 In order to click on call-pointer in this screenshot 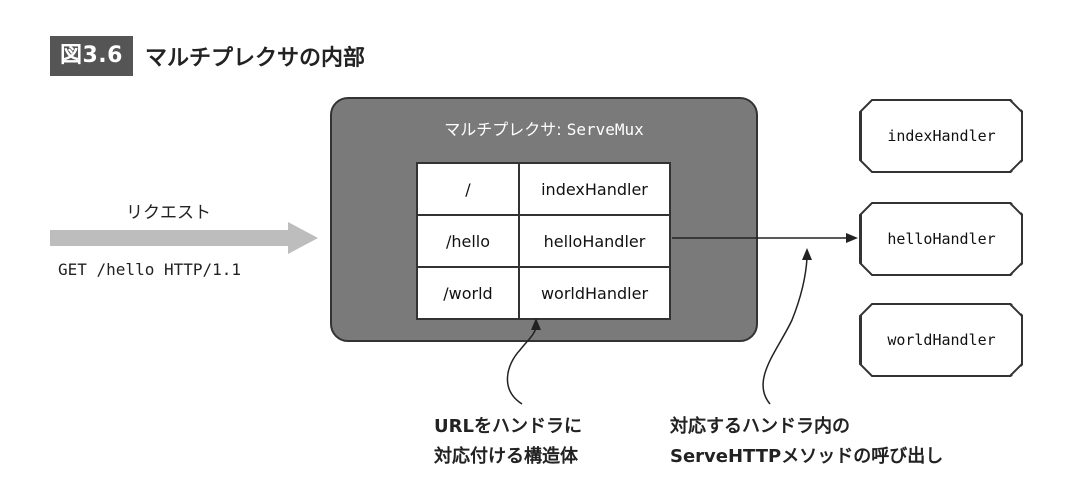, I will do `click(785, 331)`.